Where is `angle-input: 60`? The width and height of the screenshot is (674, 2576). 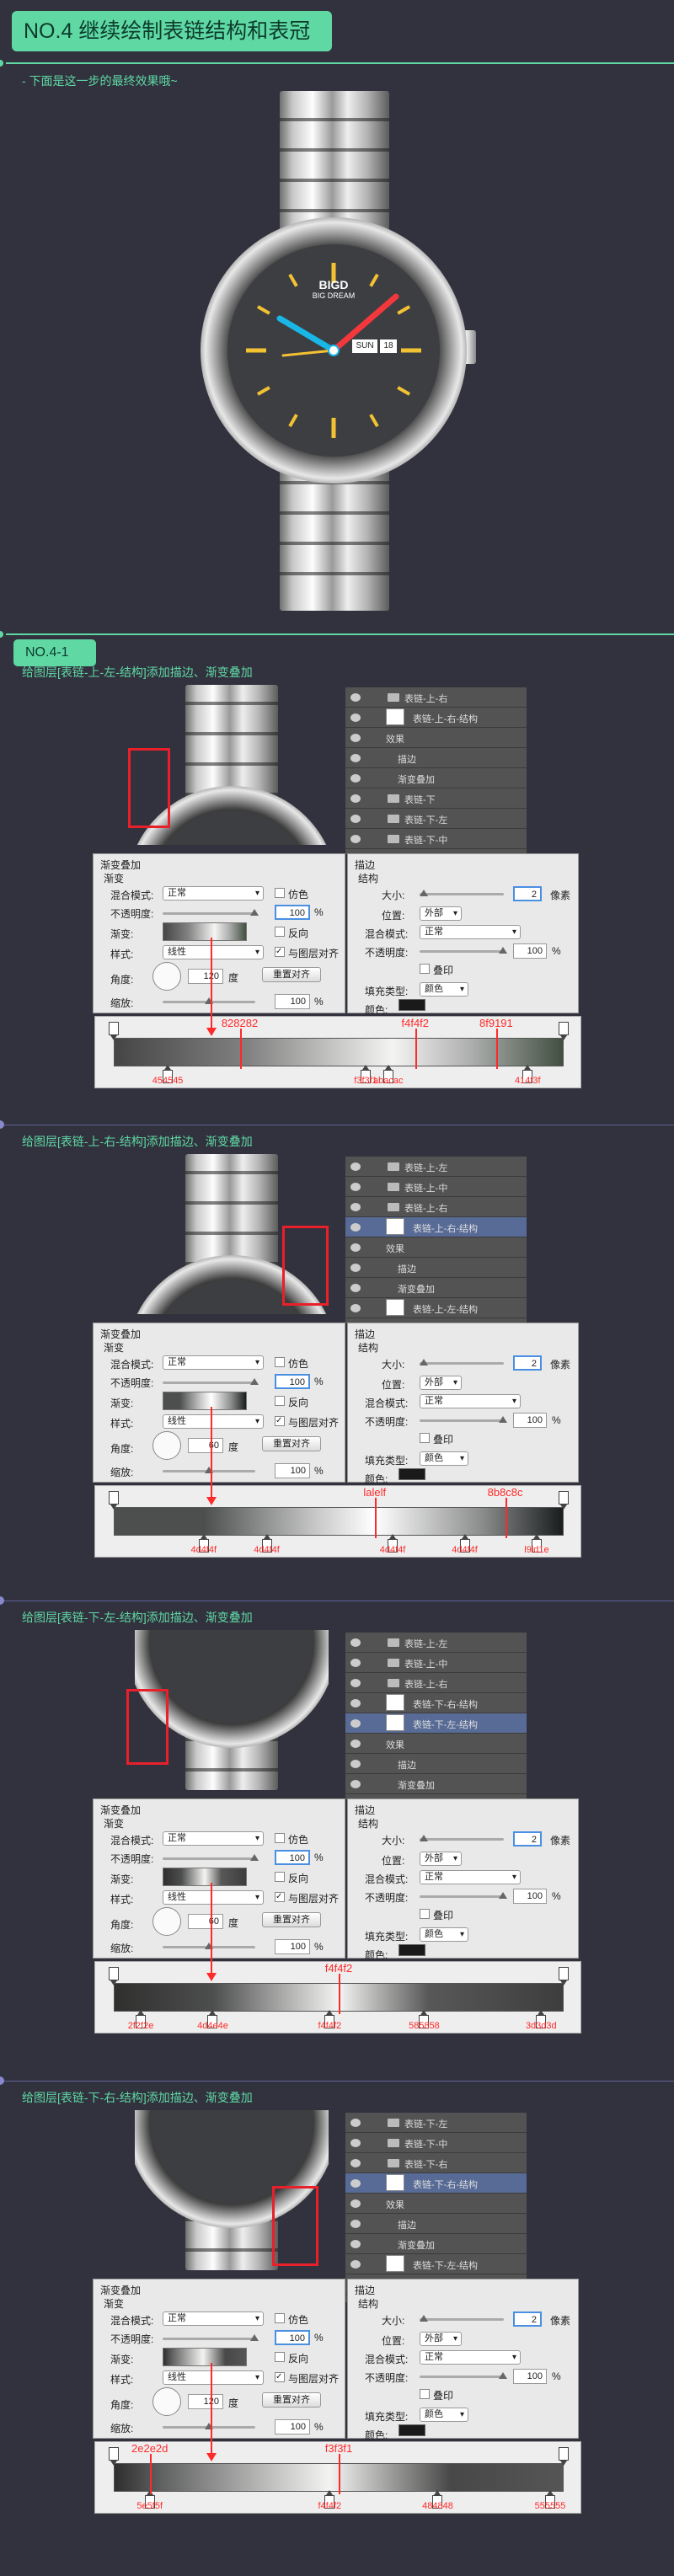
angle-input: 60 is located at coordinates (205, 1921).